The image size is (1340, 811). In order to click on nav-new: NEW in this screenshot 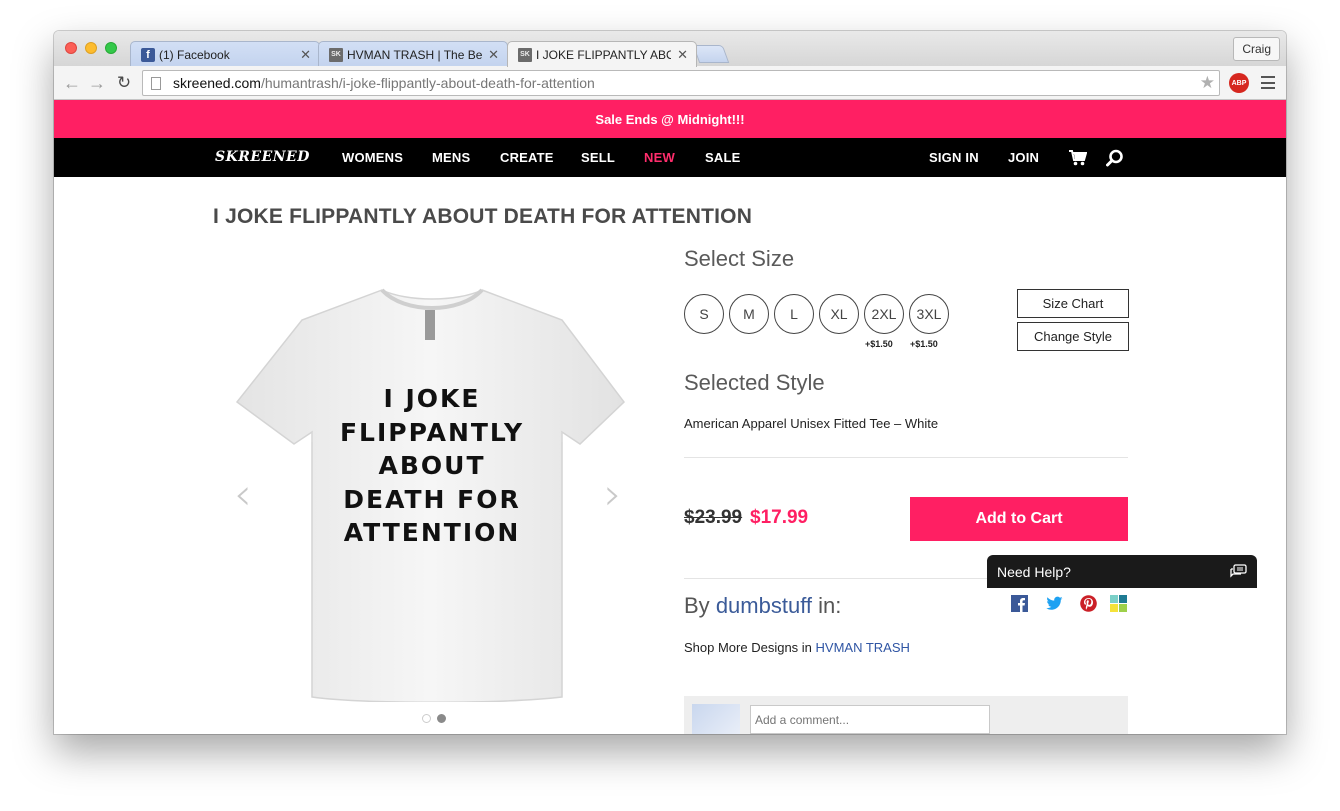, I will do `click(659, 157)`.